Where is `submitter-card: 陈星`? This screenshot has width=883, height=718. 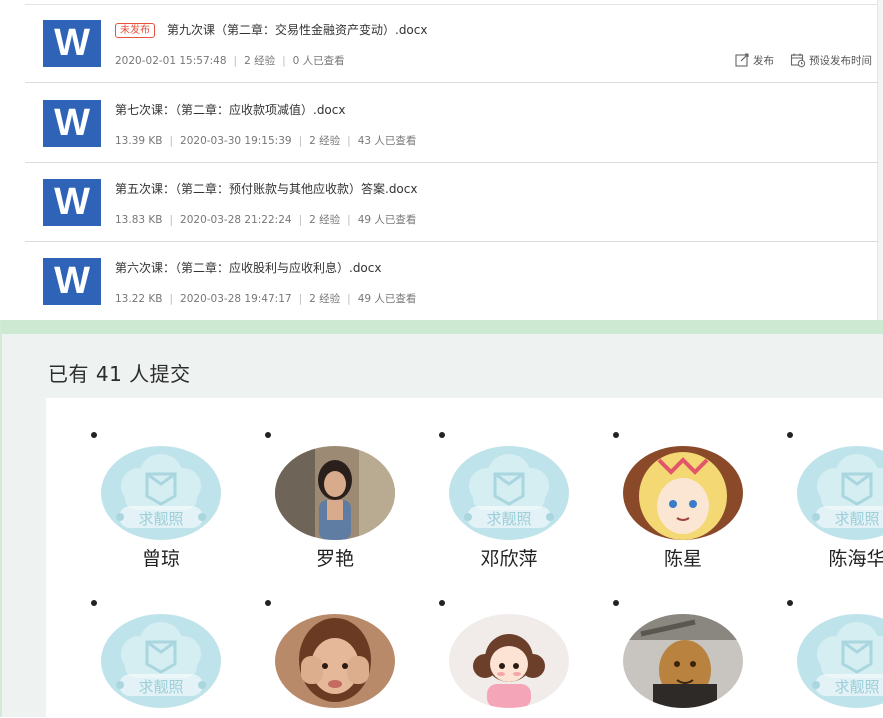 submitter-card: 陈星 is located at coordinates (698, 507).